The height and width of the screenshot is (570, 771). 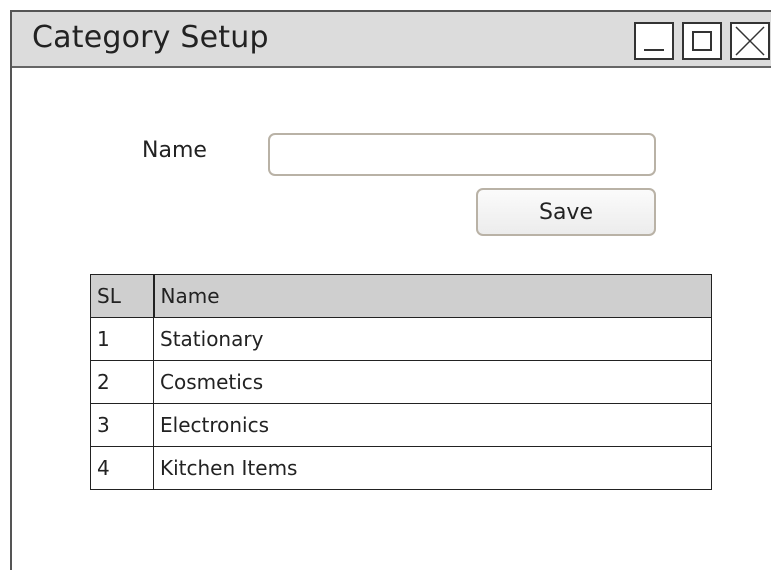 I want to click on table-row: 3 Electronics, so click(x=401, y=425).